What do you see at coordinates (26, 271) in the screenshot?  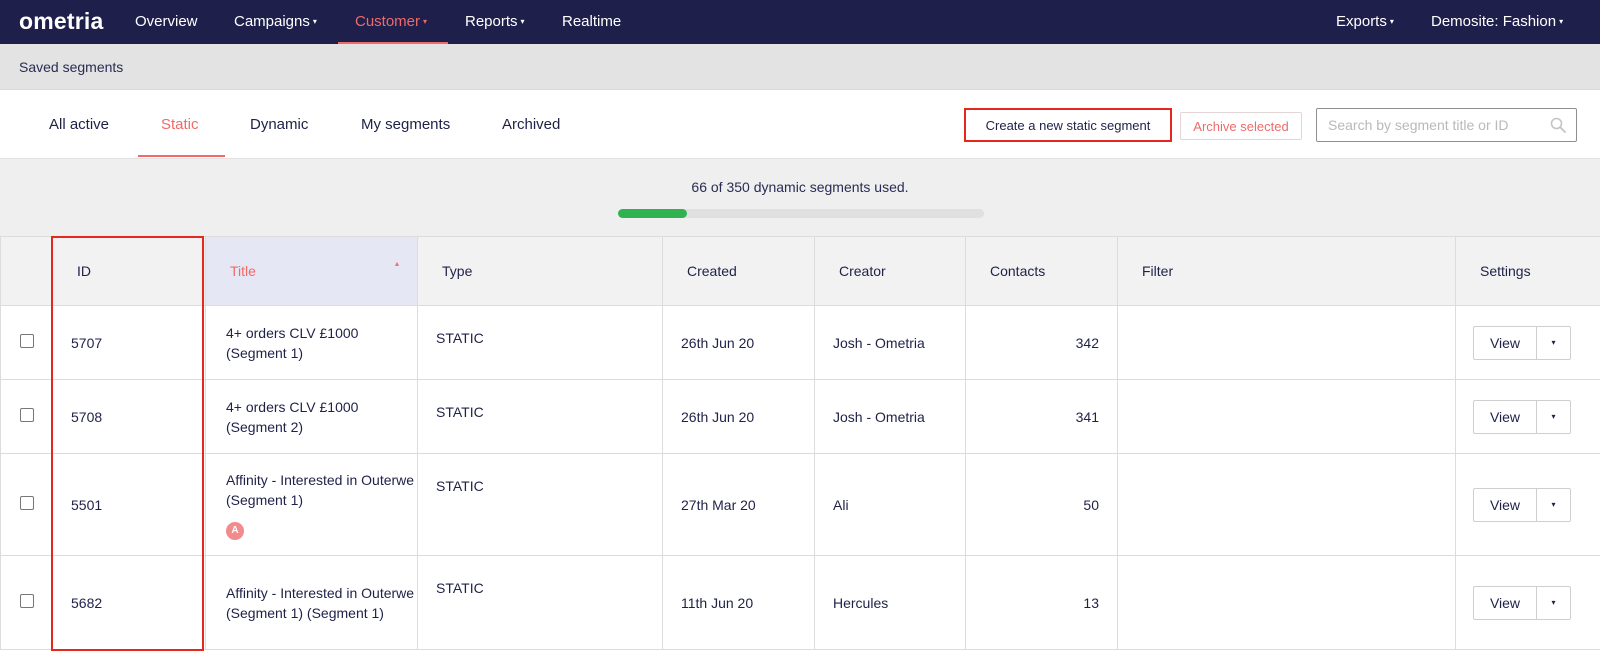 I see `select-column-header` at bounding box center [26, 271].